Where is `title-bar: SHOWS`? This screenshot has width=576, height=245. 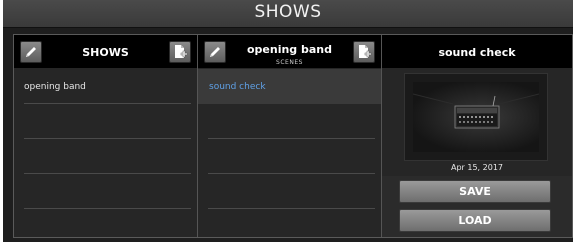
title-bar: SHOWS is located at coordinates (288, 14).